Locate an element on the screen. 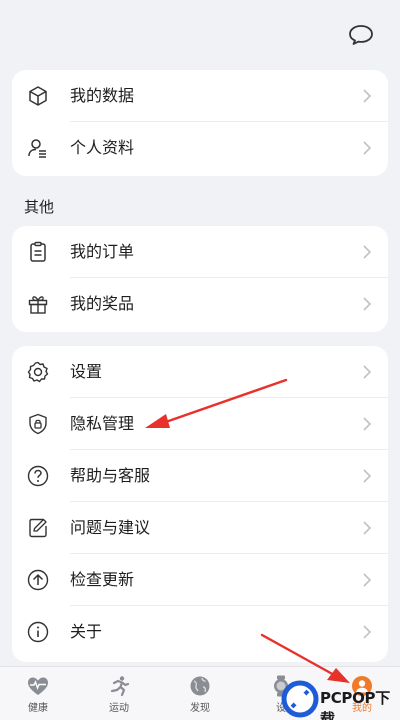 This screenshot has height=720, width=400. arrow-up-circle-icon is located at coordinates (38, 580).